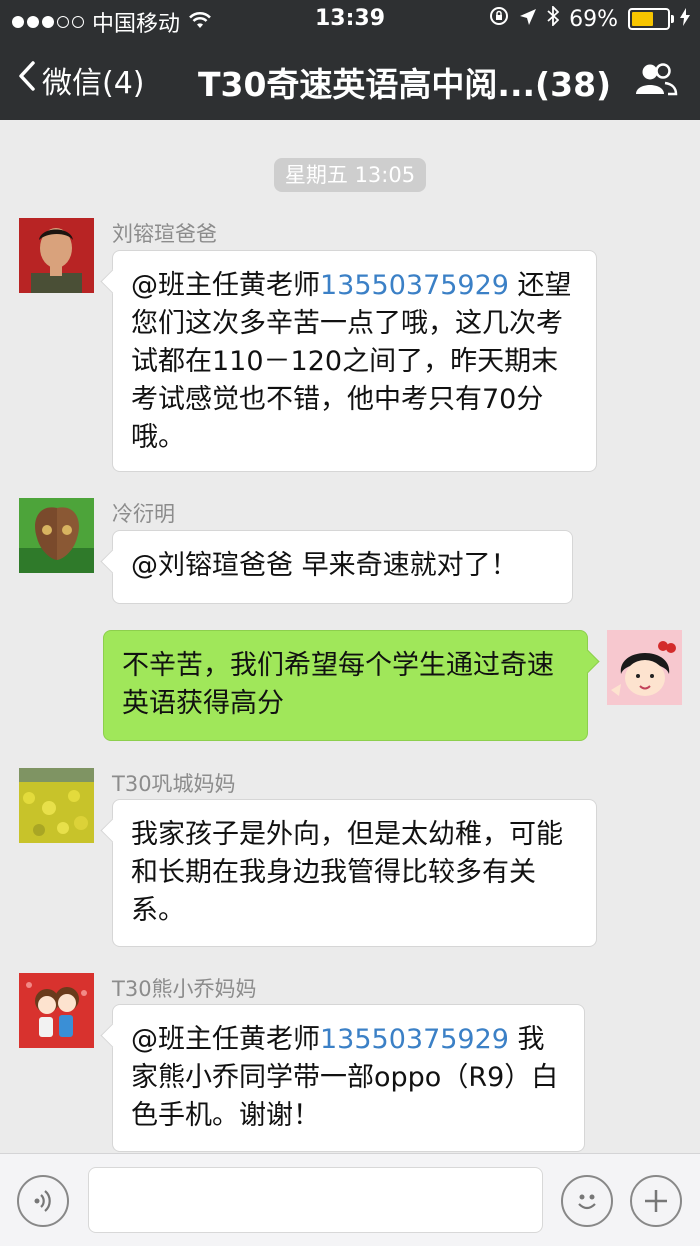  Describe the element at coordinates (499, 19) in the screenshot. I see `rotation-lock-icon` at that location.